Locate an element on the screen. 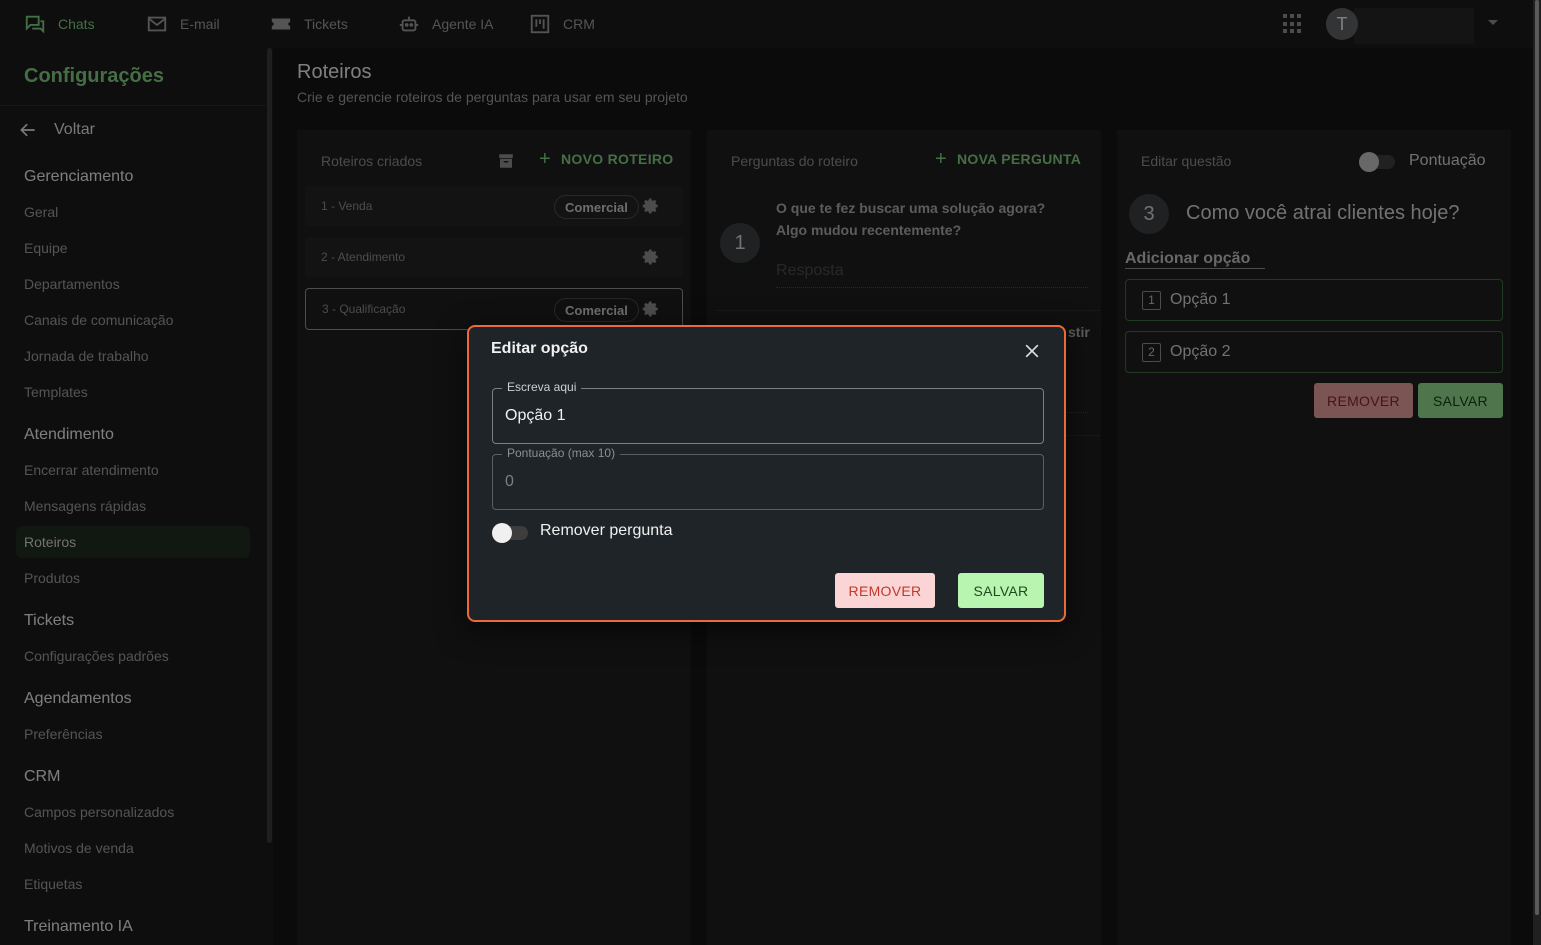 The image size is (1541, 945). option-text-input is located at coordinates (765, 416).